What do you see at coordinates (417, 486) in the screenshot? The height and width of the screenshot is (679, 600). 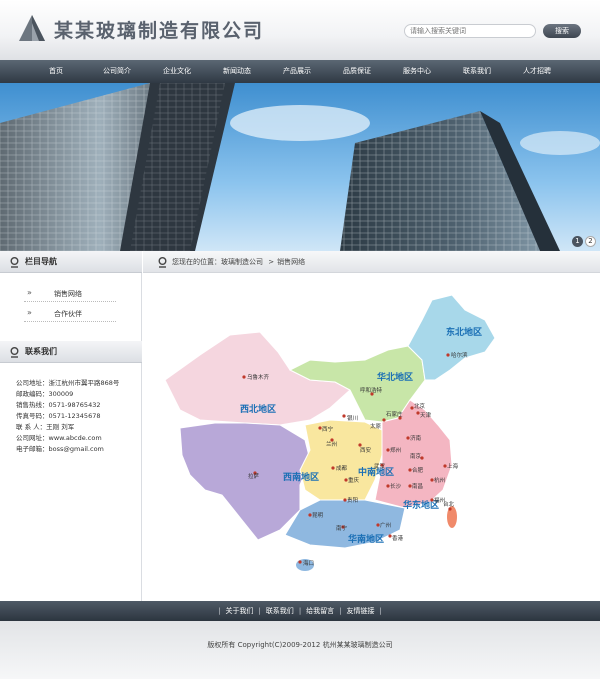 I see `city-label: 南昌` at bounding box center [417, 486].